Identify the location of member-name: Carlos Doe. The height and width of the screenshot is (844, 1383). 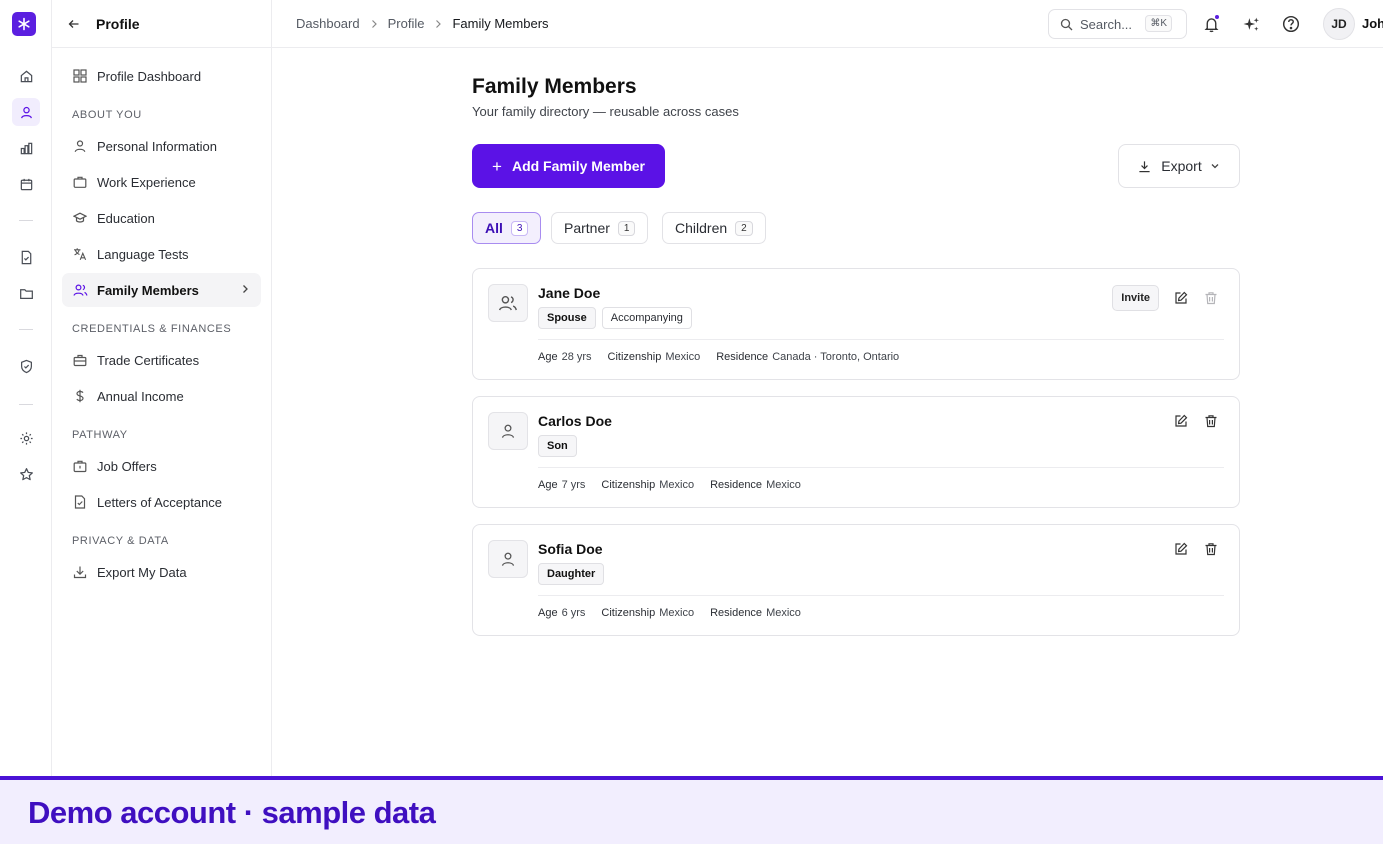
(575, 421).